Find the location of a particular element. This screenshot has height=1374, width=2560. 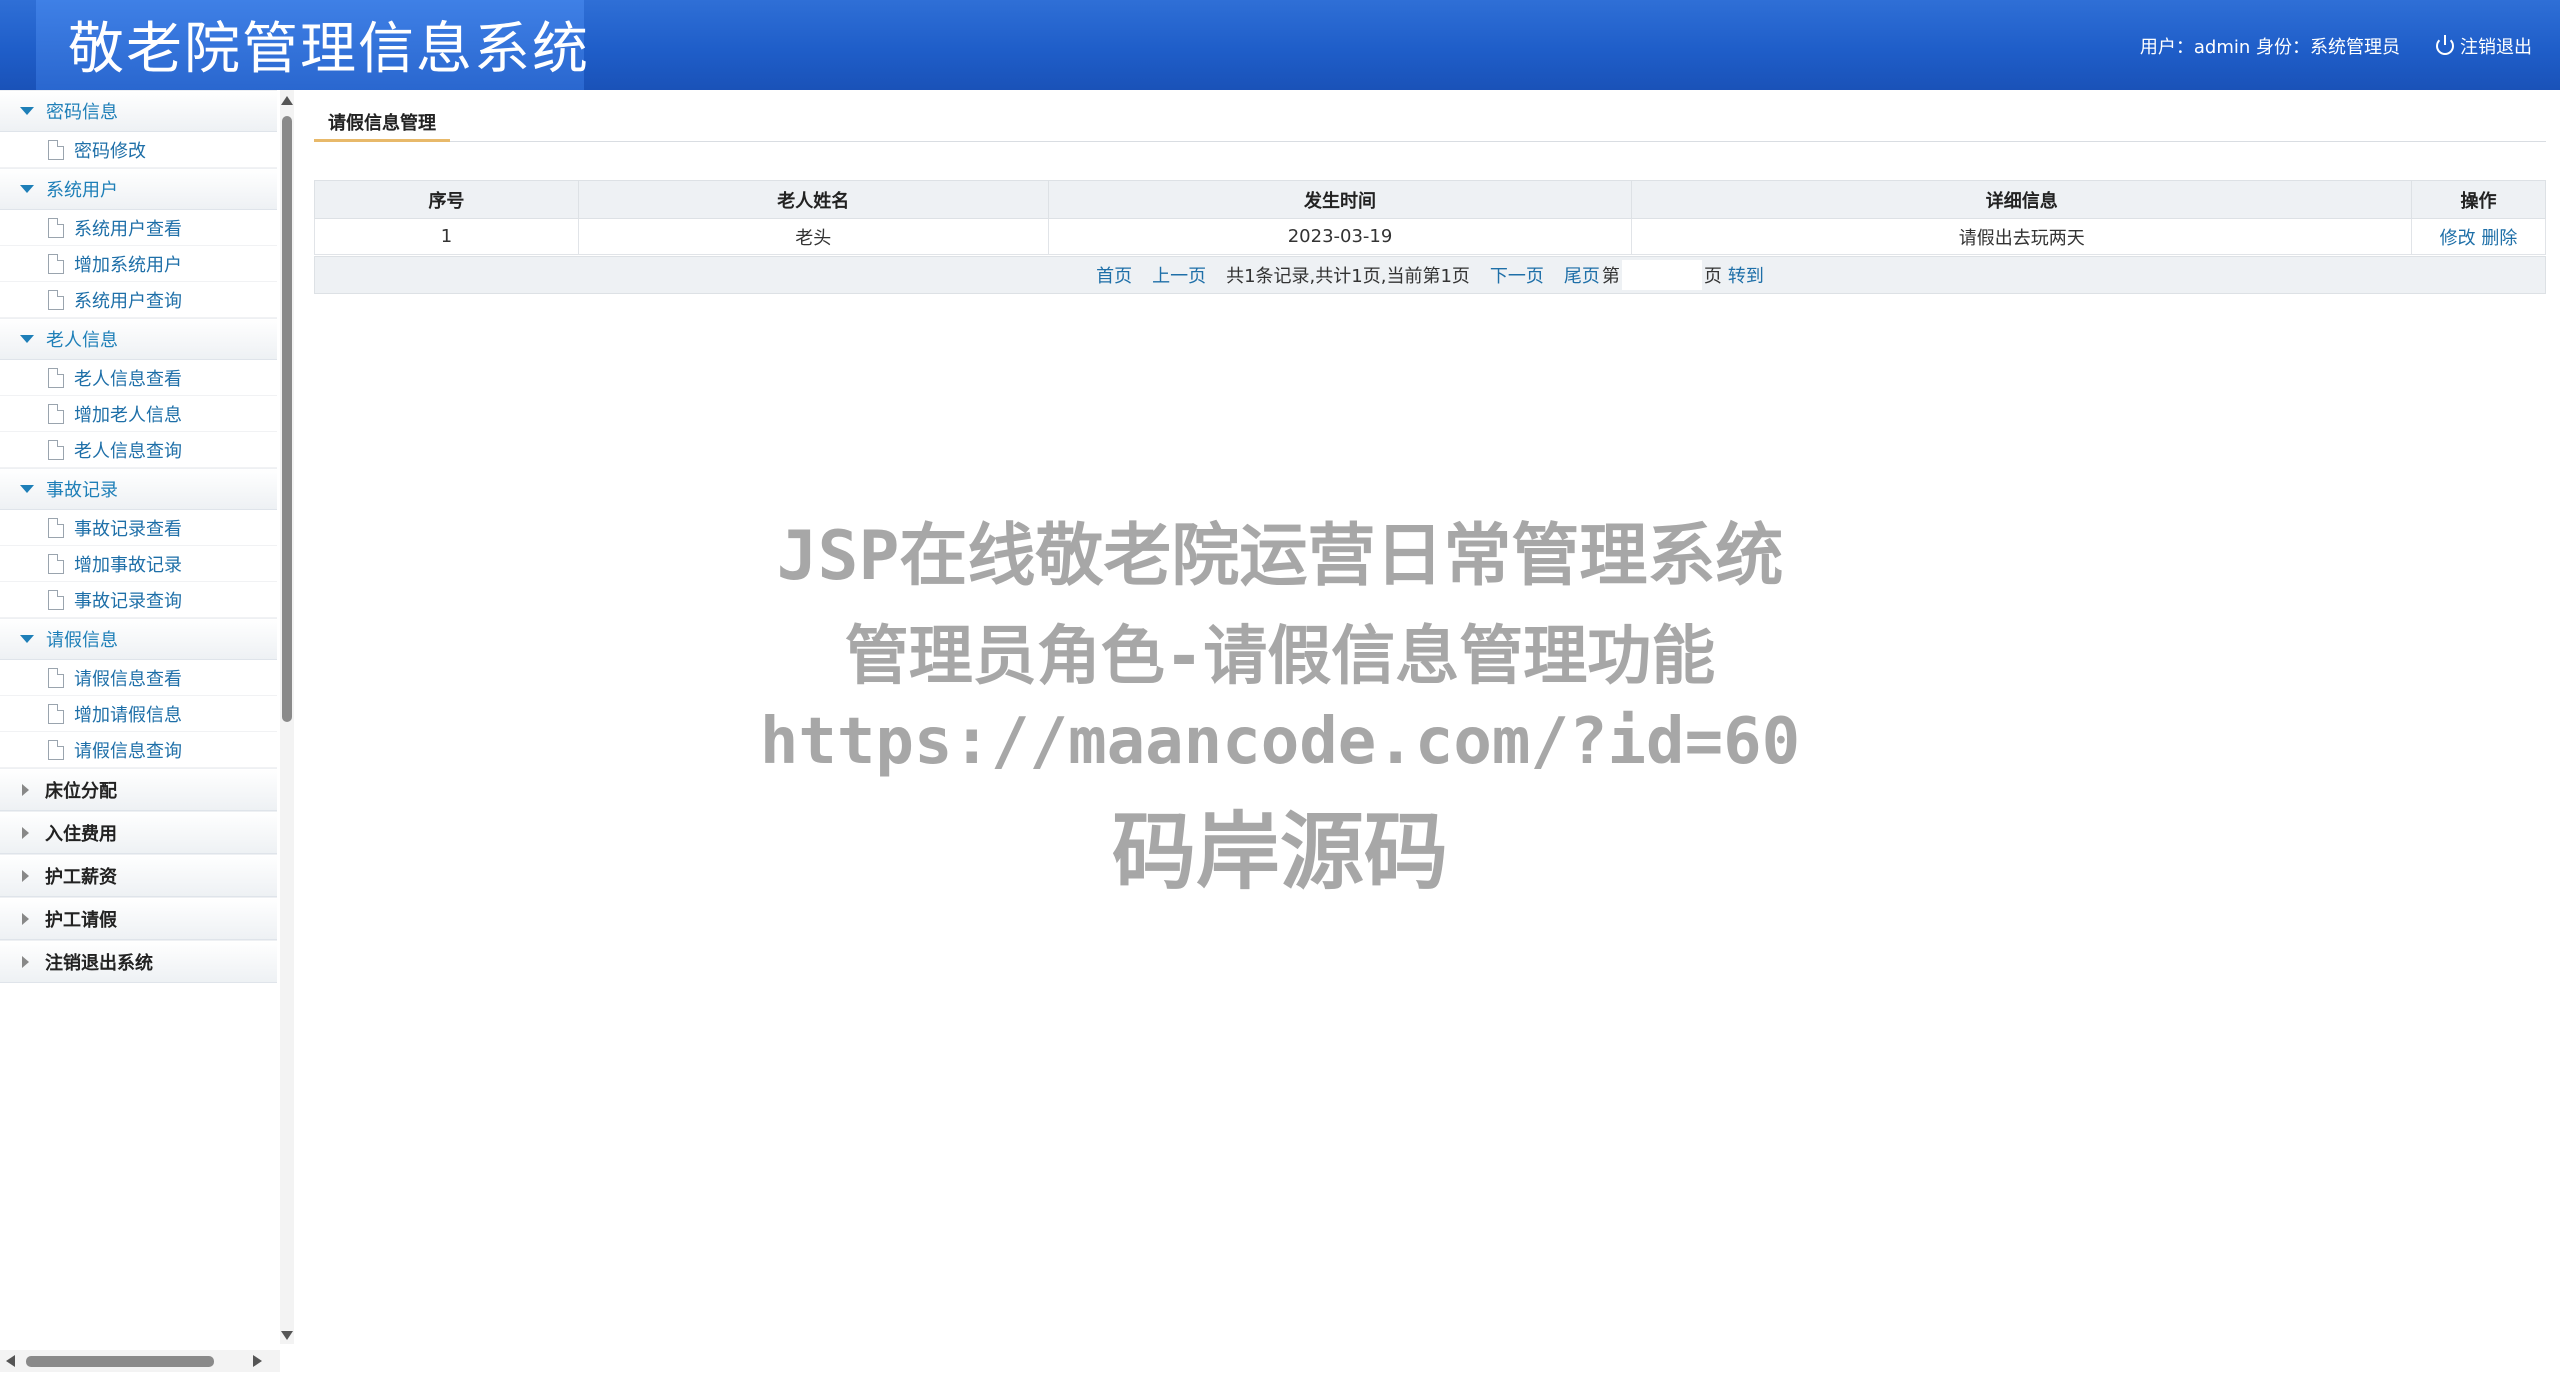

scrollbar-thumb is located at coordinates (120, 1361).